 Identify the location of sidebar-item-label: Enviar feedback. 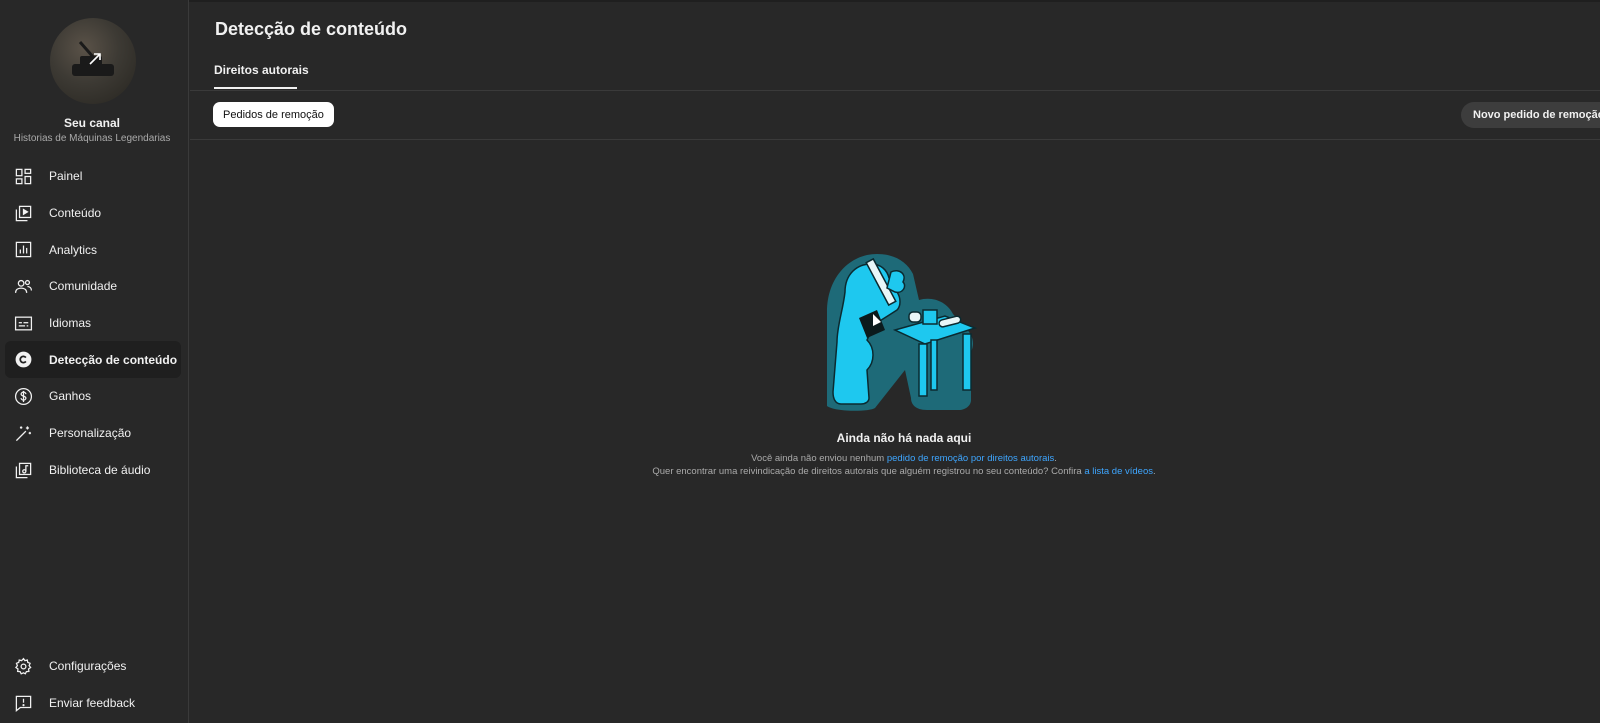
(92, 703).